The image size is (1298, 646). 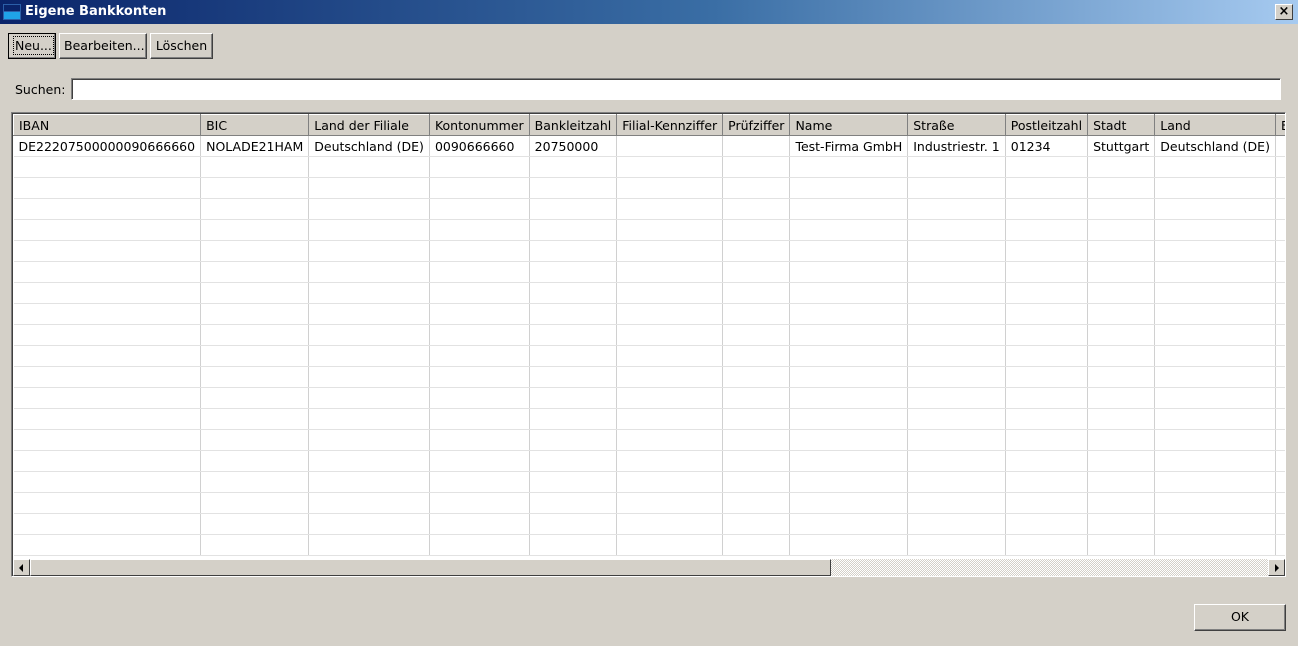 I want to click on cell-name: Test-Firma GmbH, so click(x=849, y=146).